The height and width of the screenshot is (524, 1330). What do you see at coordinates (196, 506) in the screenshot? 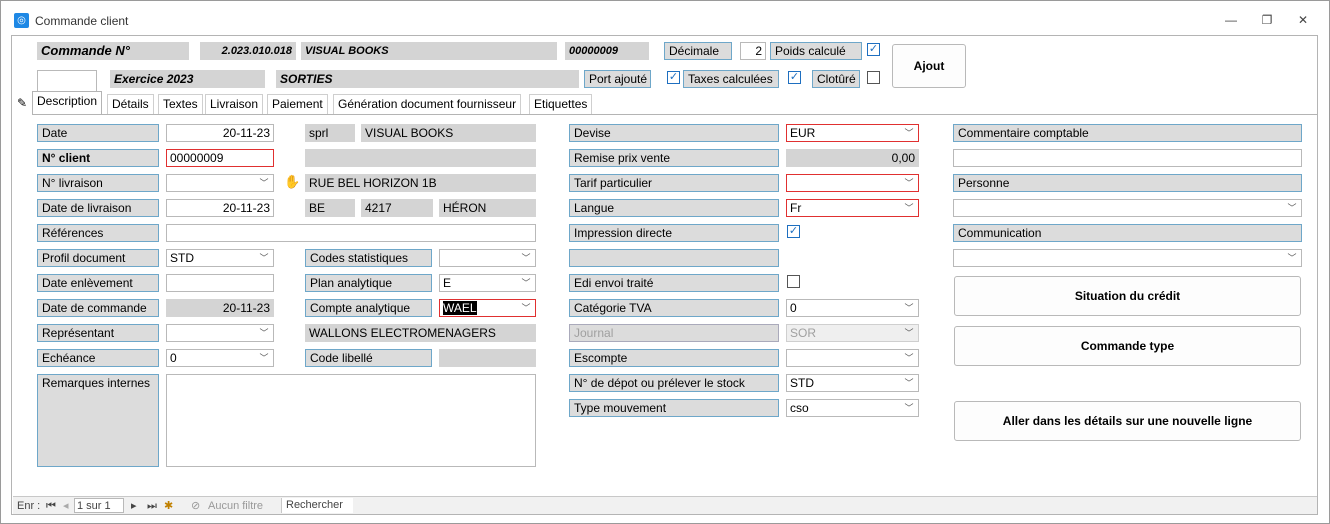
I see `filter-icon: ⊘` at bounding box center [196, 506].